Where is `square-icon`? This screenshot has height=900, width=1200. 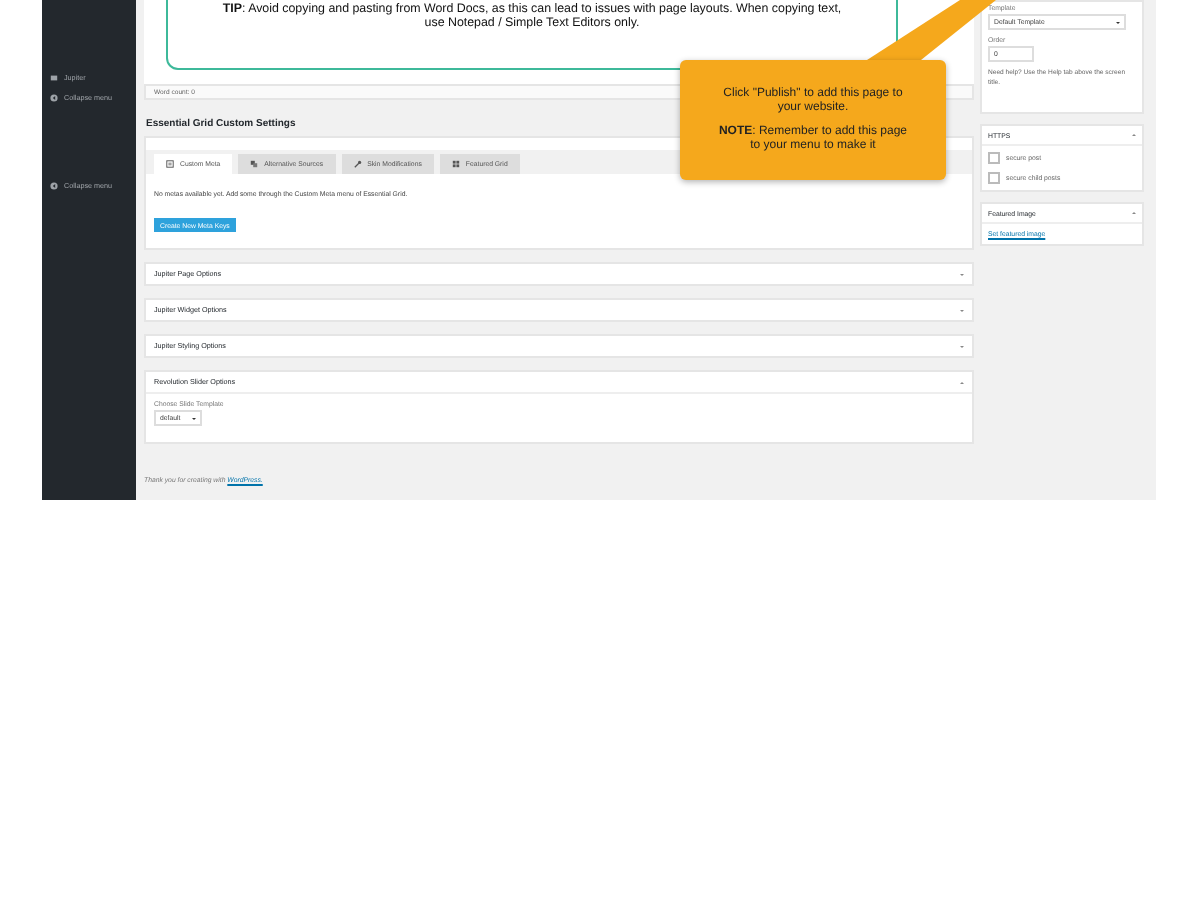
square-icon is located at coordinates (54, 78).